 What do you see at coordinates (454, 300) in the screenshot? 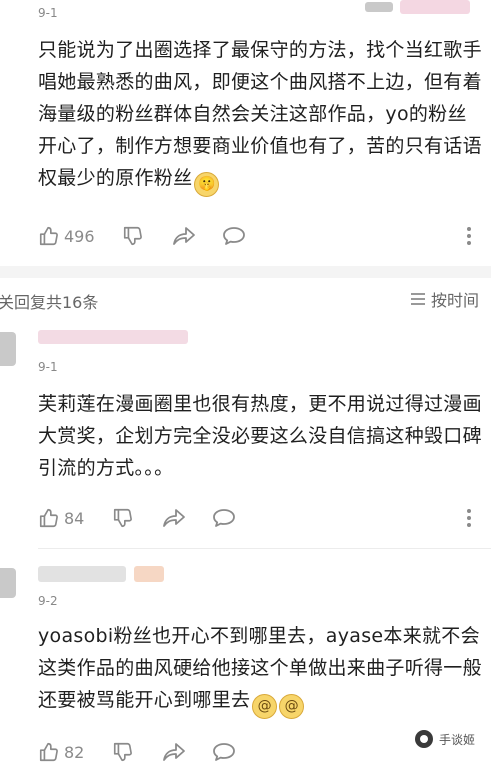
I see `sort-label: 按时间` at bounding box center [454, 300].